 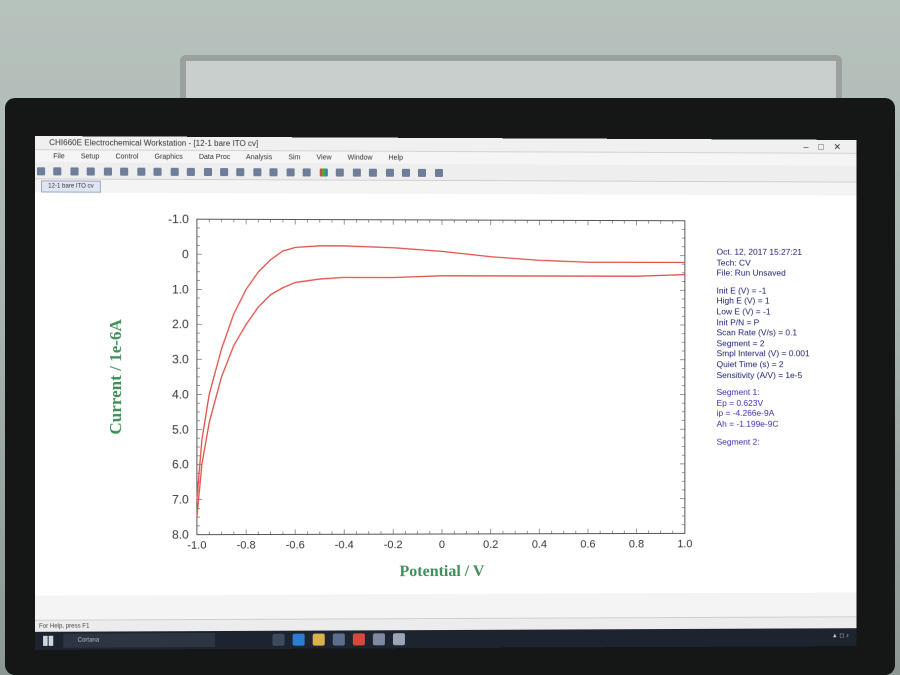 I want to click on info-icon, so click(x=438, y=172).